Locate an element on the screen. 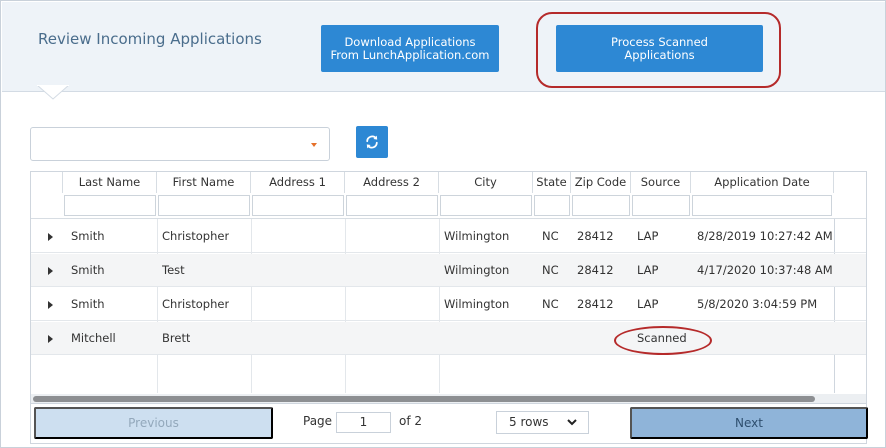  cell-application-date: 8/28/2019 10:27:42 AM is located at coordinates (765, 236).